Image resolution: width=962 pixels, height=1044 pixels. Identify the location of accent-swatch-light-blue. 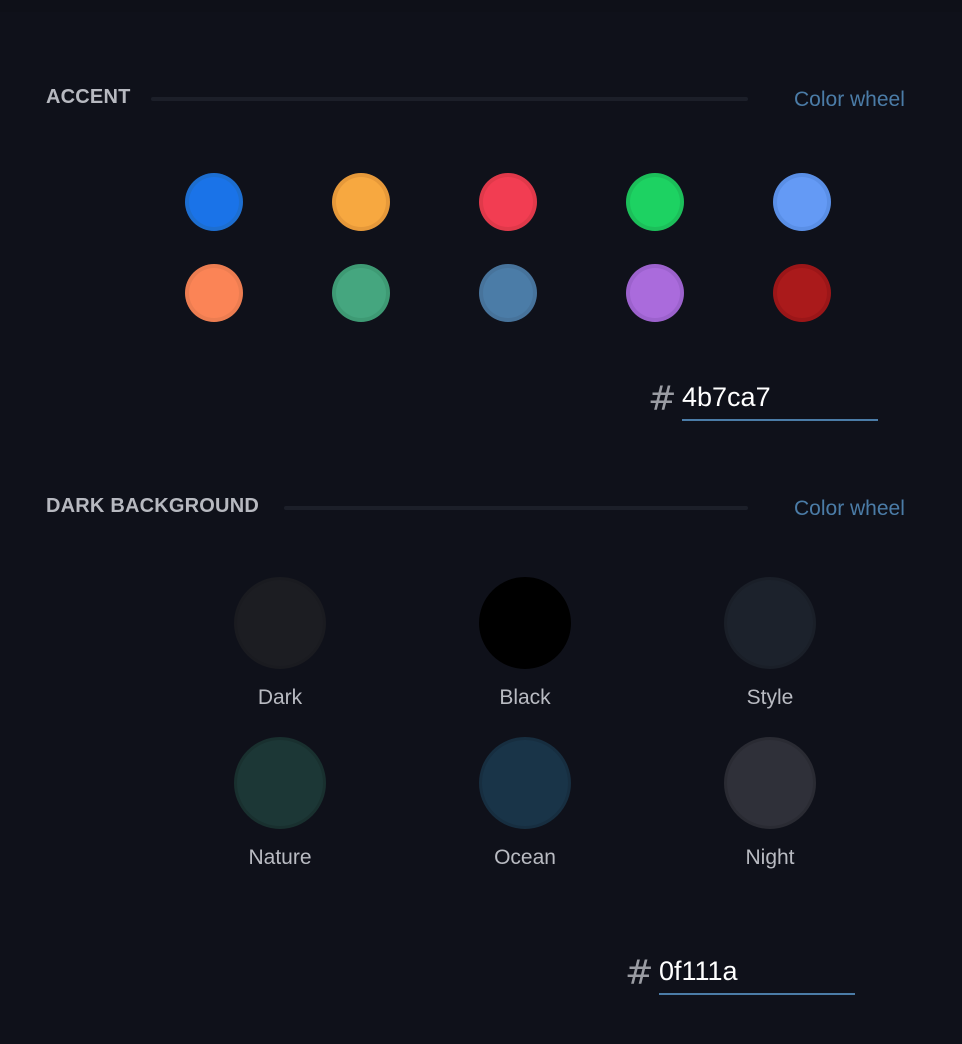
(802, 202).